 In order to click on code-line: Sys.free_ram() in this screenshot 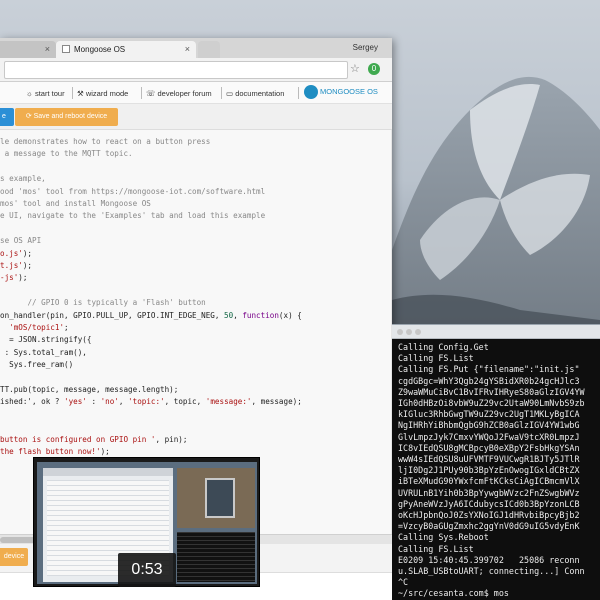, I will do `click(36, 365)`.